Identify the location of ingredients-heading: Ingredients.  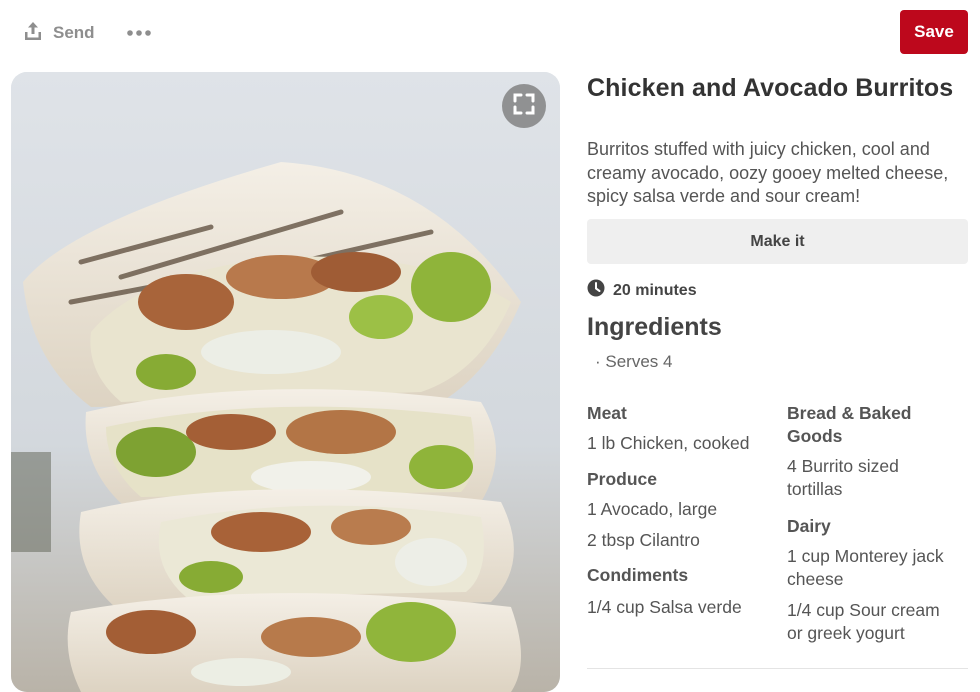
(654, 327).